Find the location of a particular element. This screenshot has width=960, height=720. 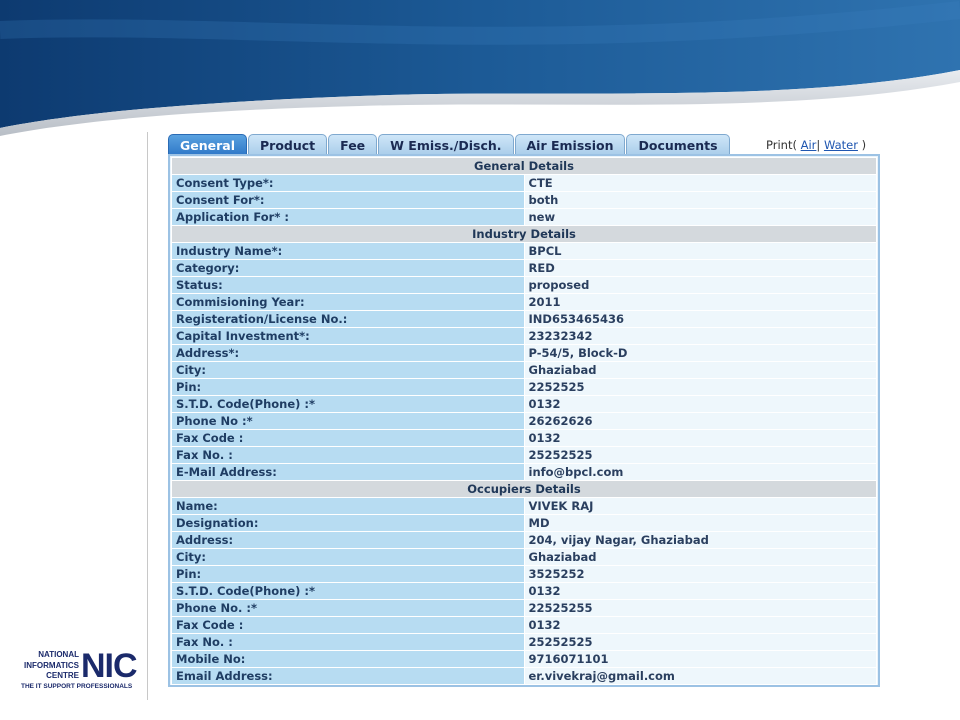

field-label: Capital Investment*: is located at coordinates (348, 336).